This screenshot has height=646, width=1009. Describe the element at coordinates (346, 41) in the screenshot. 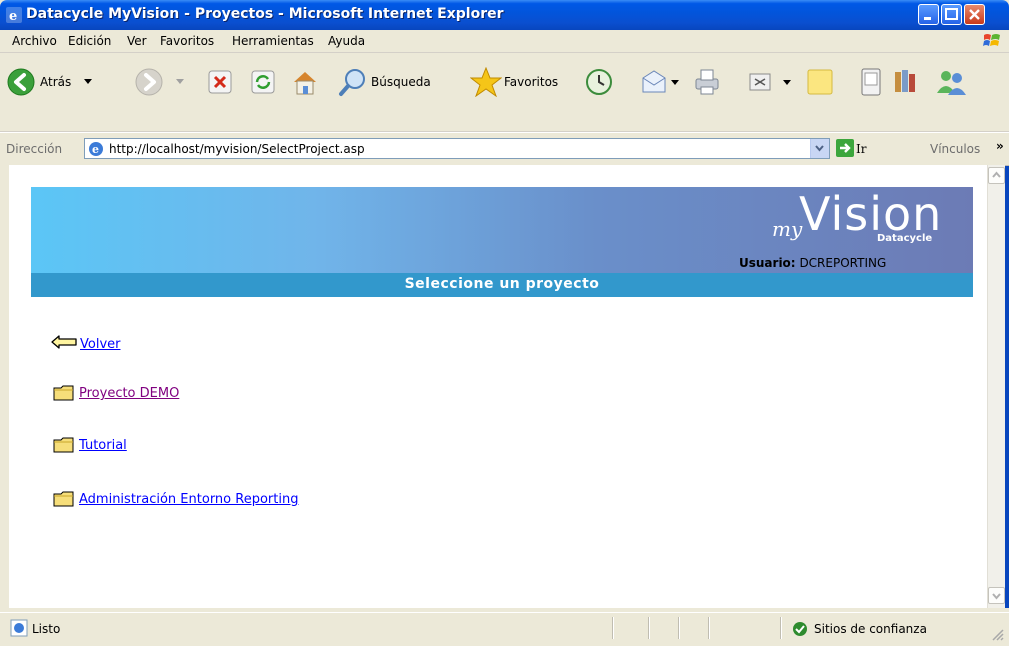

I see `menu-ayuda: Ayuda` at that location.